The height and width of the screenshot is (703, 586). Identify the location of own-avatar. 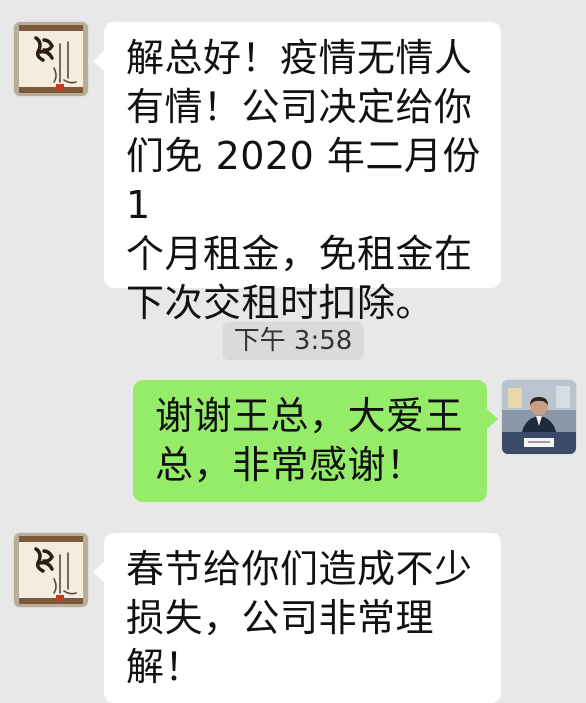
(539, 417).